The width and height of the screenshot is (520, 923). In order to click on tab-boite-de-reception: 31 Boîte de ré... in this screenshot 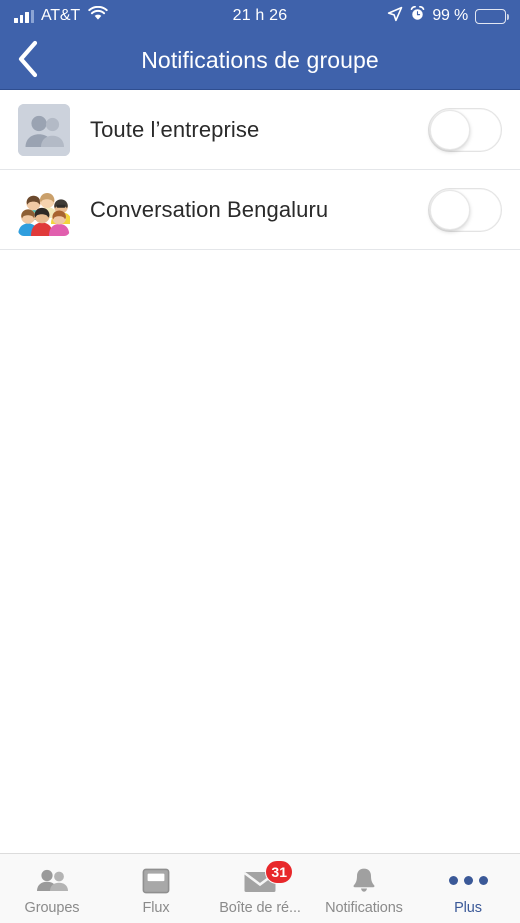, I will do `click(260, 888)`.